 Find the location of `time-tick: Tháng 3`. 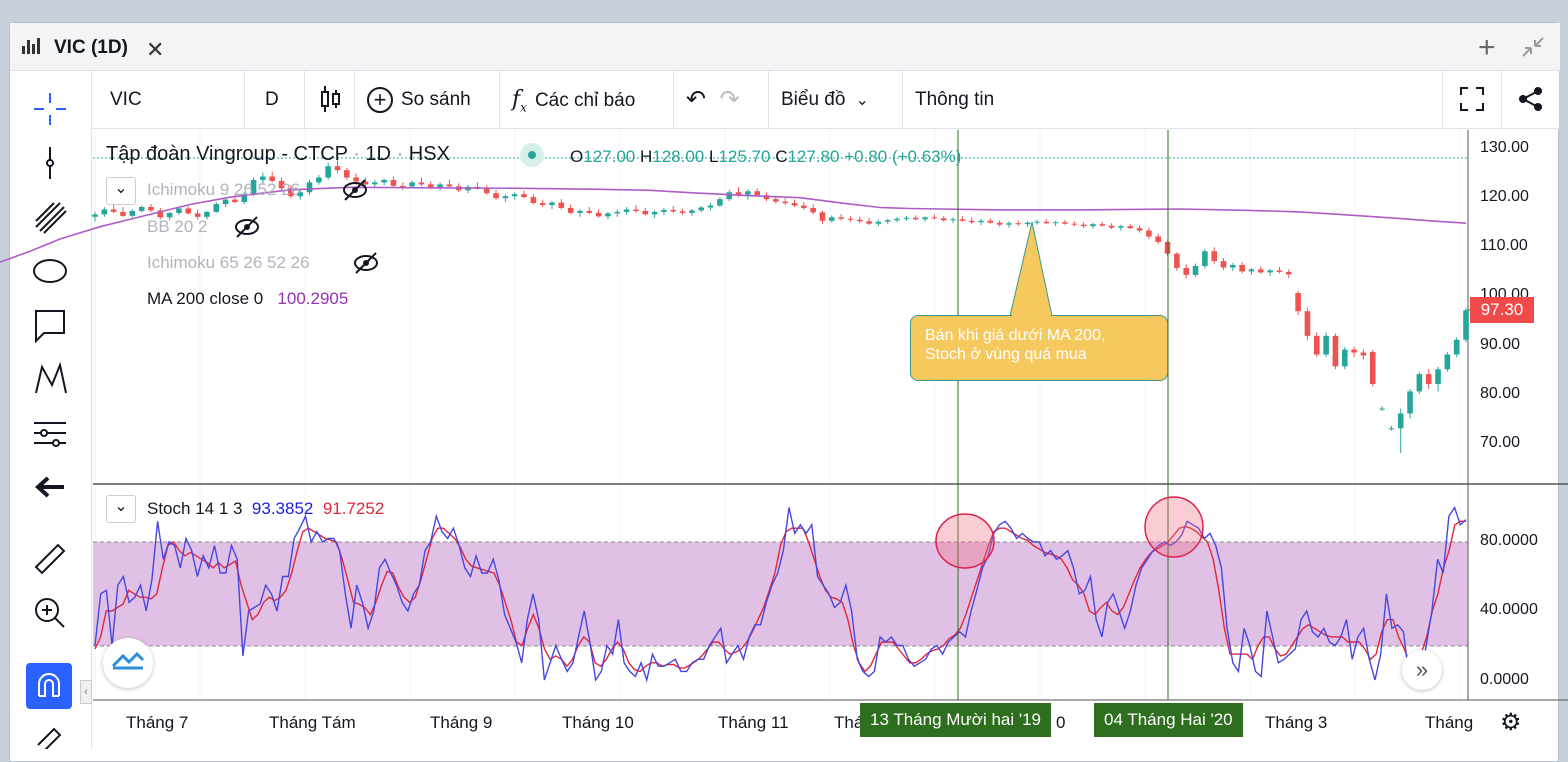

time-tick: Tháng 3 is located at coordinates (1296, 722).